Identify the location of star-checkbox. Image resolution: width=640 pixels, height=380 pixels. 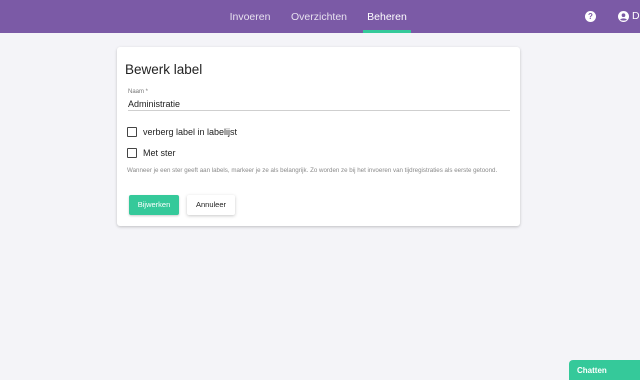
(132, 153).